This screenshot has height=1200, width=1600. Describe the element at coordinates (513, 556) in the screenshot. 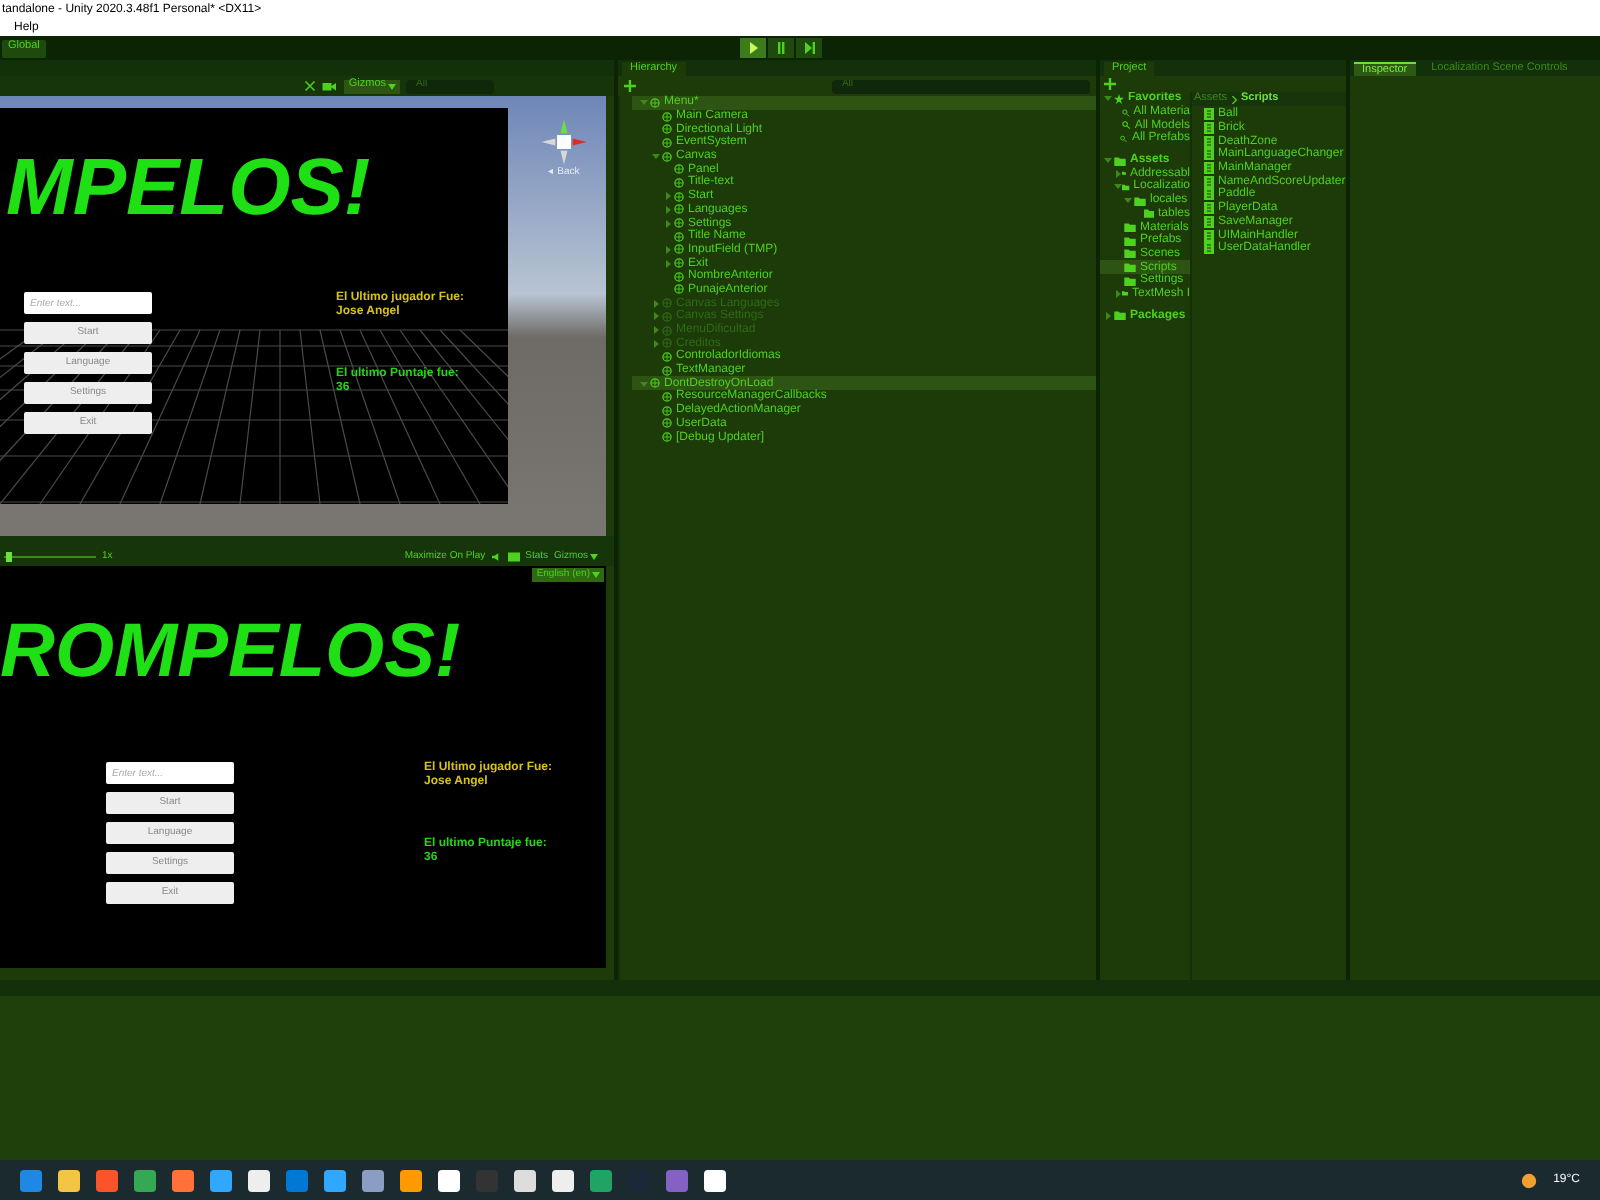

I see `display-icon` at that location.